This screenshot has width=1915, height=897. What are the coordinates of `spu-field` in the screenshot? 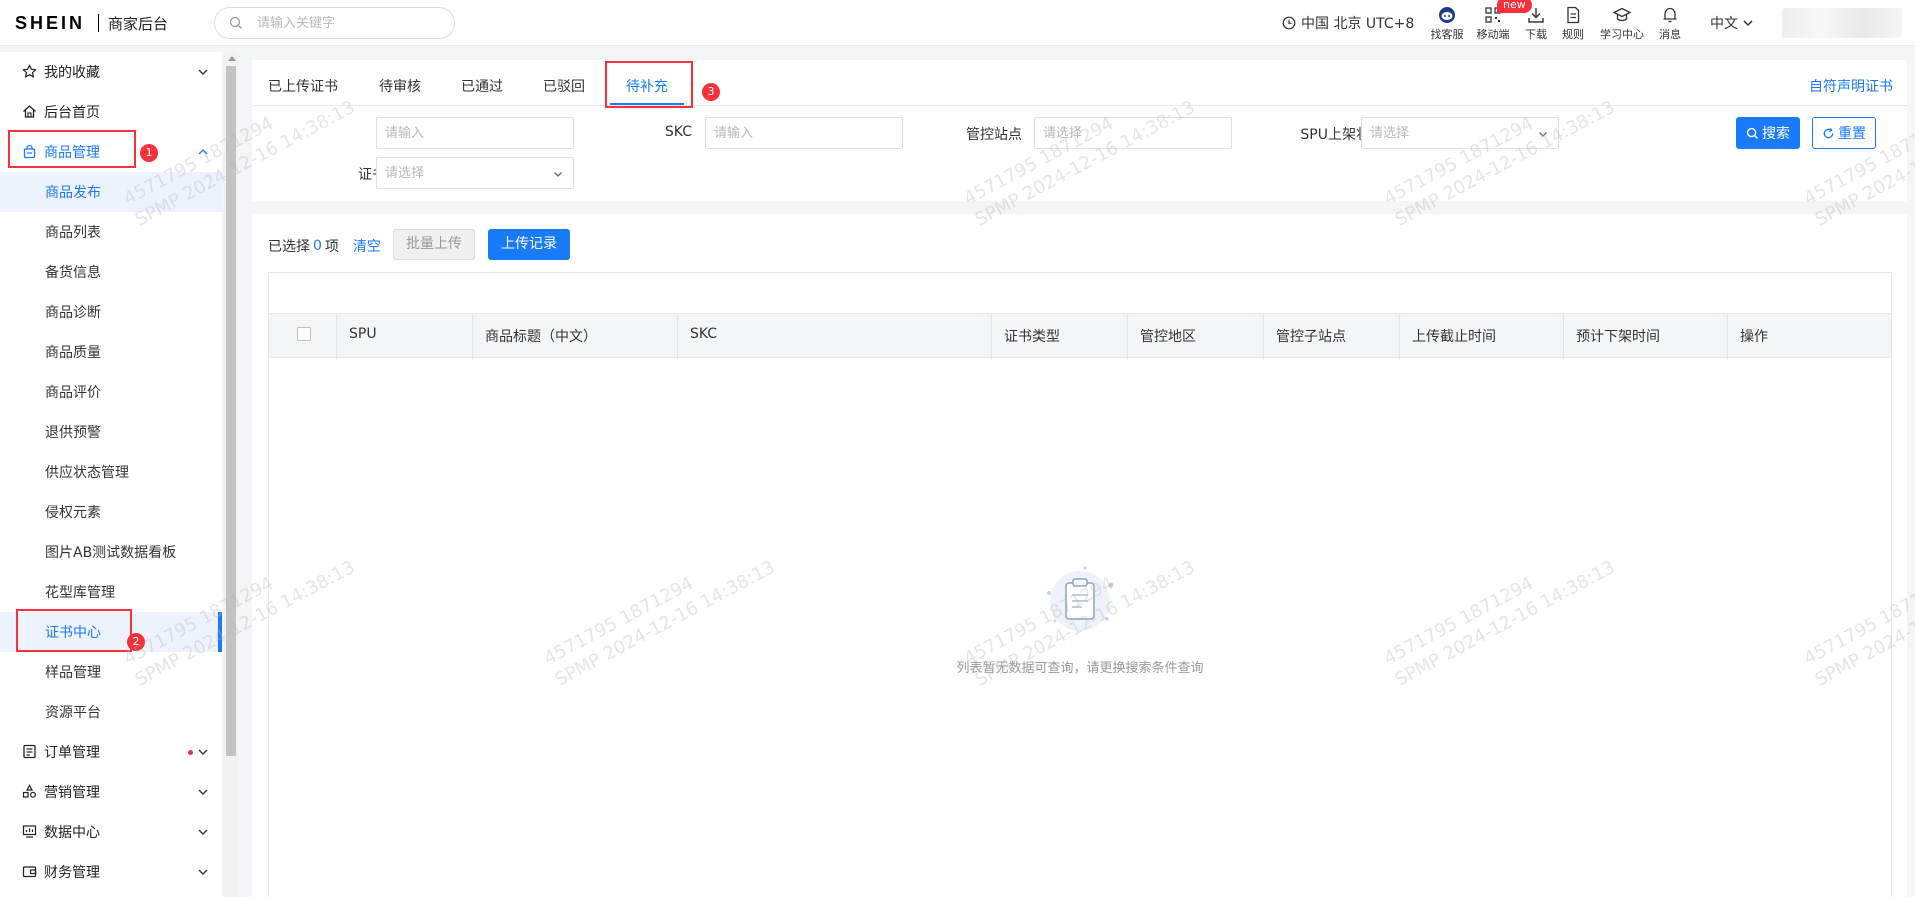 It's located at (475, 133).